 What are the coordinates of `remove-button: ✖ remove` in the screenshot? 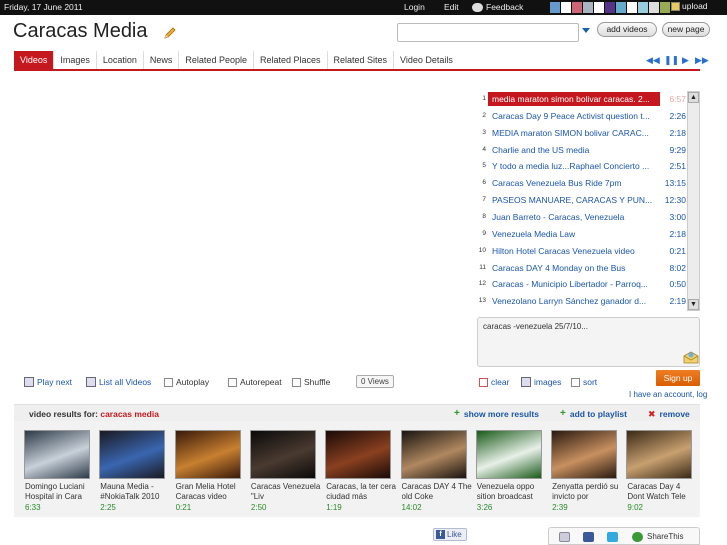 It's located at (669, 414).